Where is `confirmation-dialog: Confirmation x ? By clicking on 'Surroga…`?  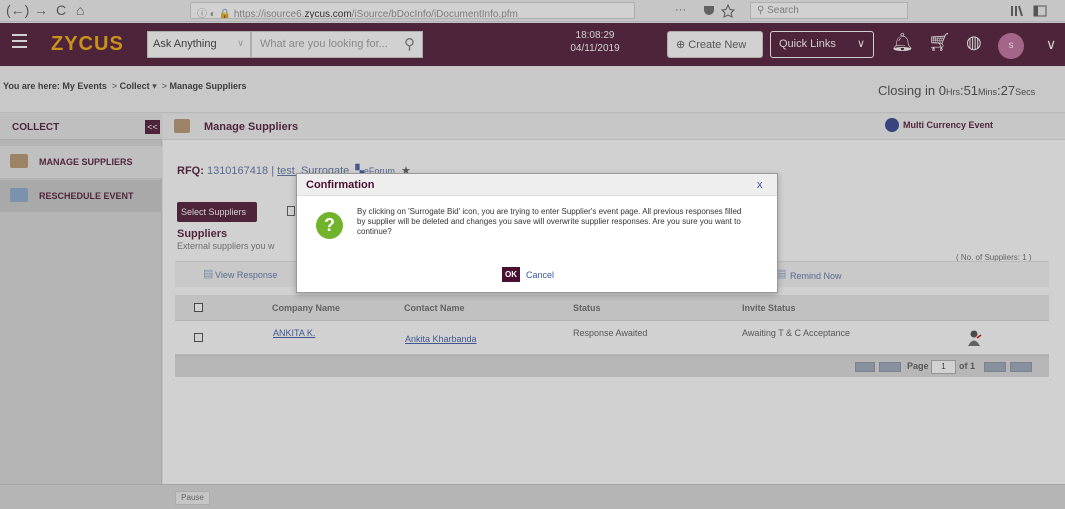
confirmation-dialog: Confirmation x ? By clicking on 'Surroga… is located at coordinates (537, 233).